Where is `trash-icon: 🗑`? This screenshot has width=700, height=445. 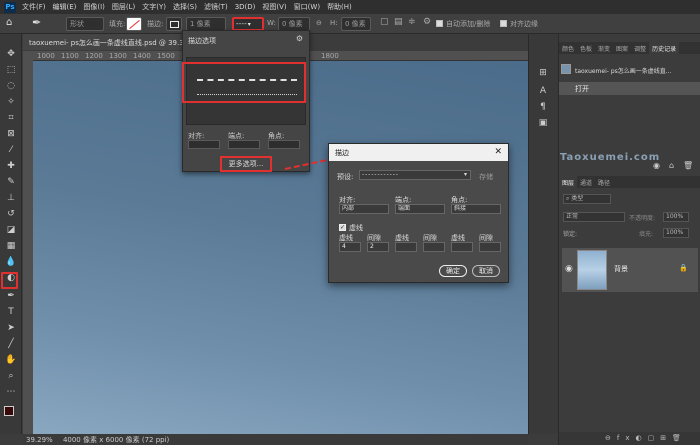
trash-icon: 🗑 is located at coordinates (688, 165).